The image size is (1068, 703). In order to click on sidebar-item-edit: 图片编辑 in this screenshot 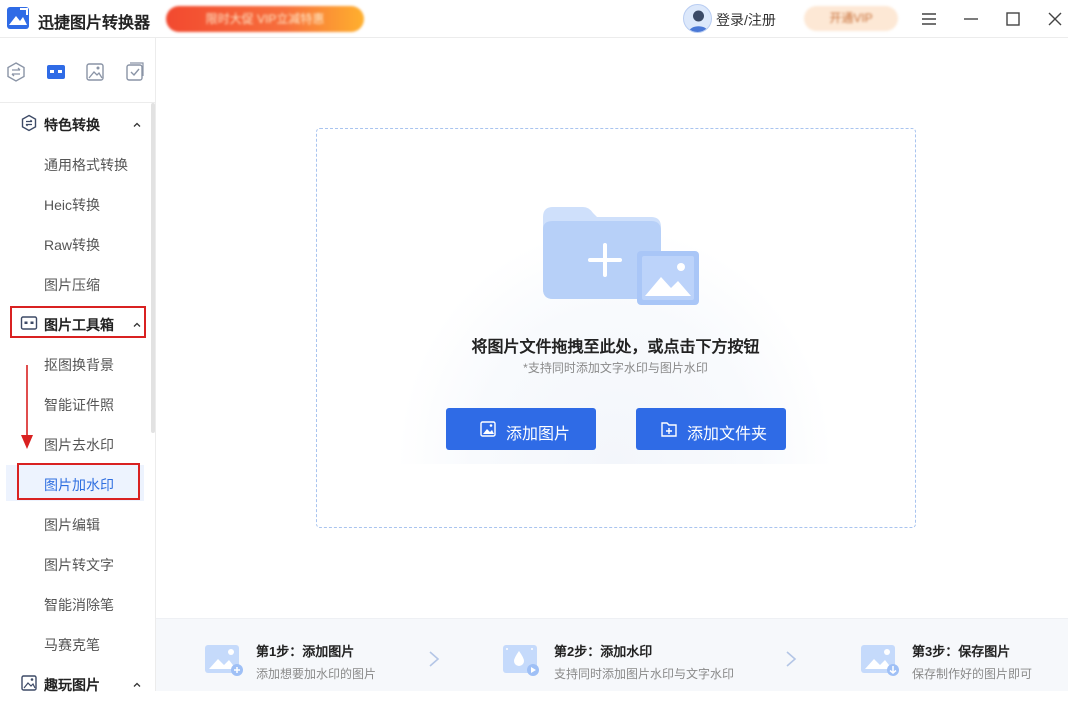, I will do `click(75, 523)`.